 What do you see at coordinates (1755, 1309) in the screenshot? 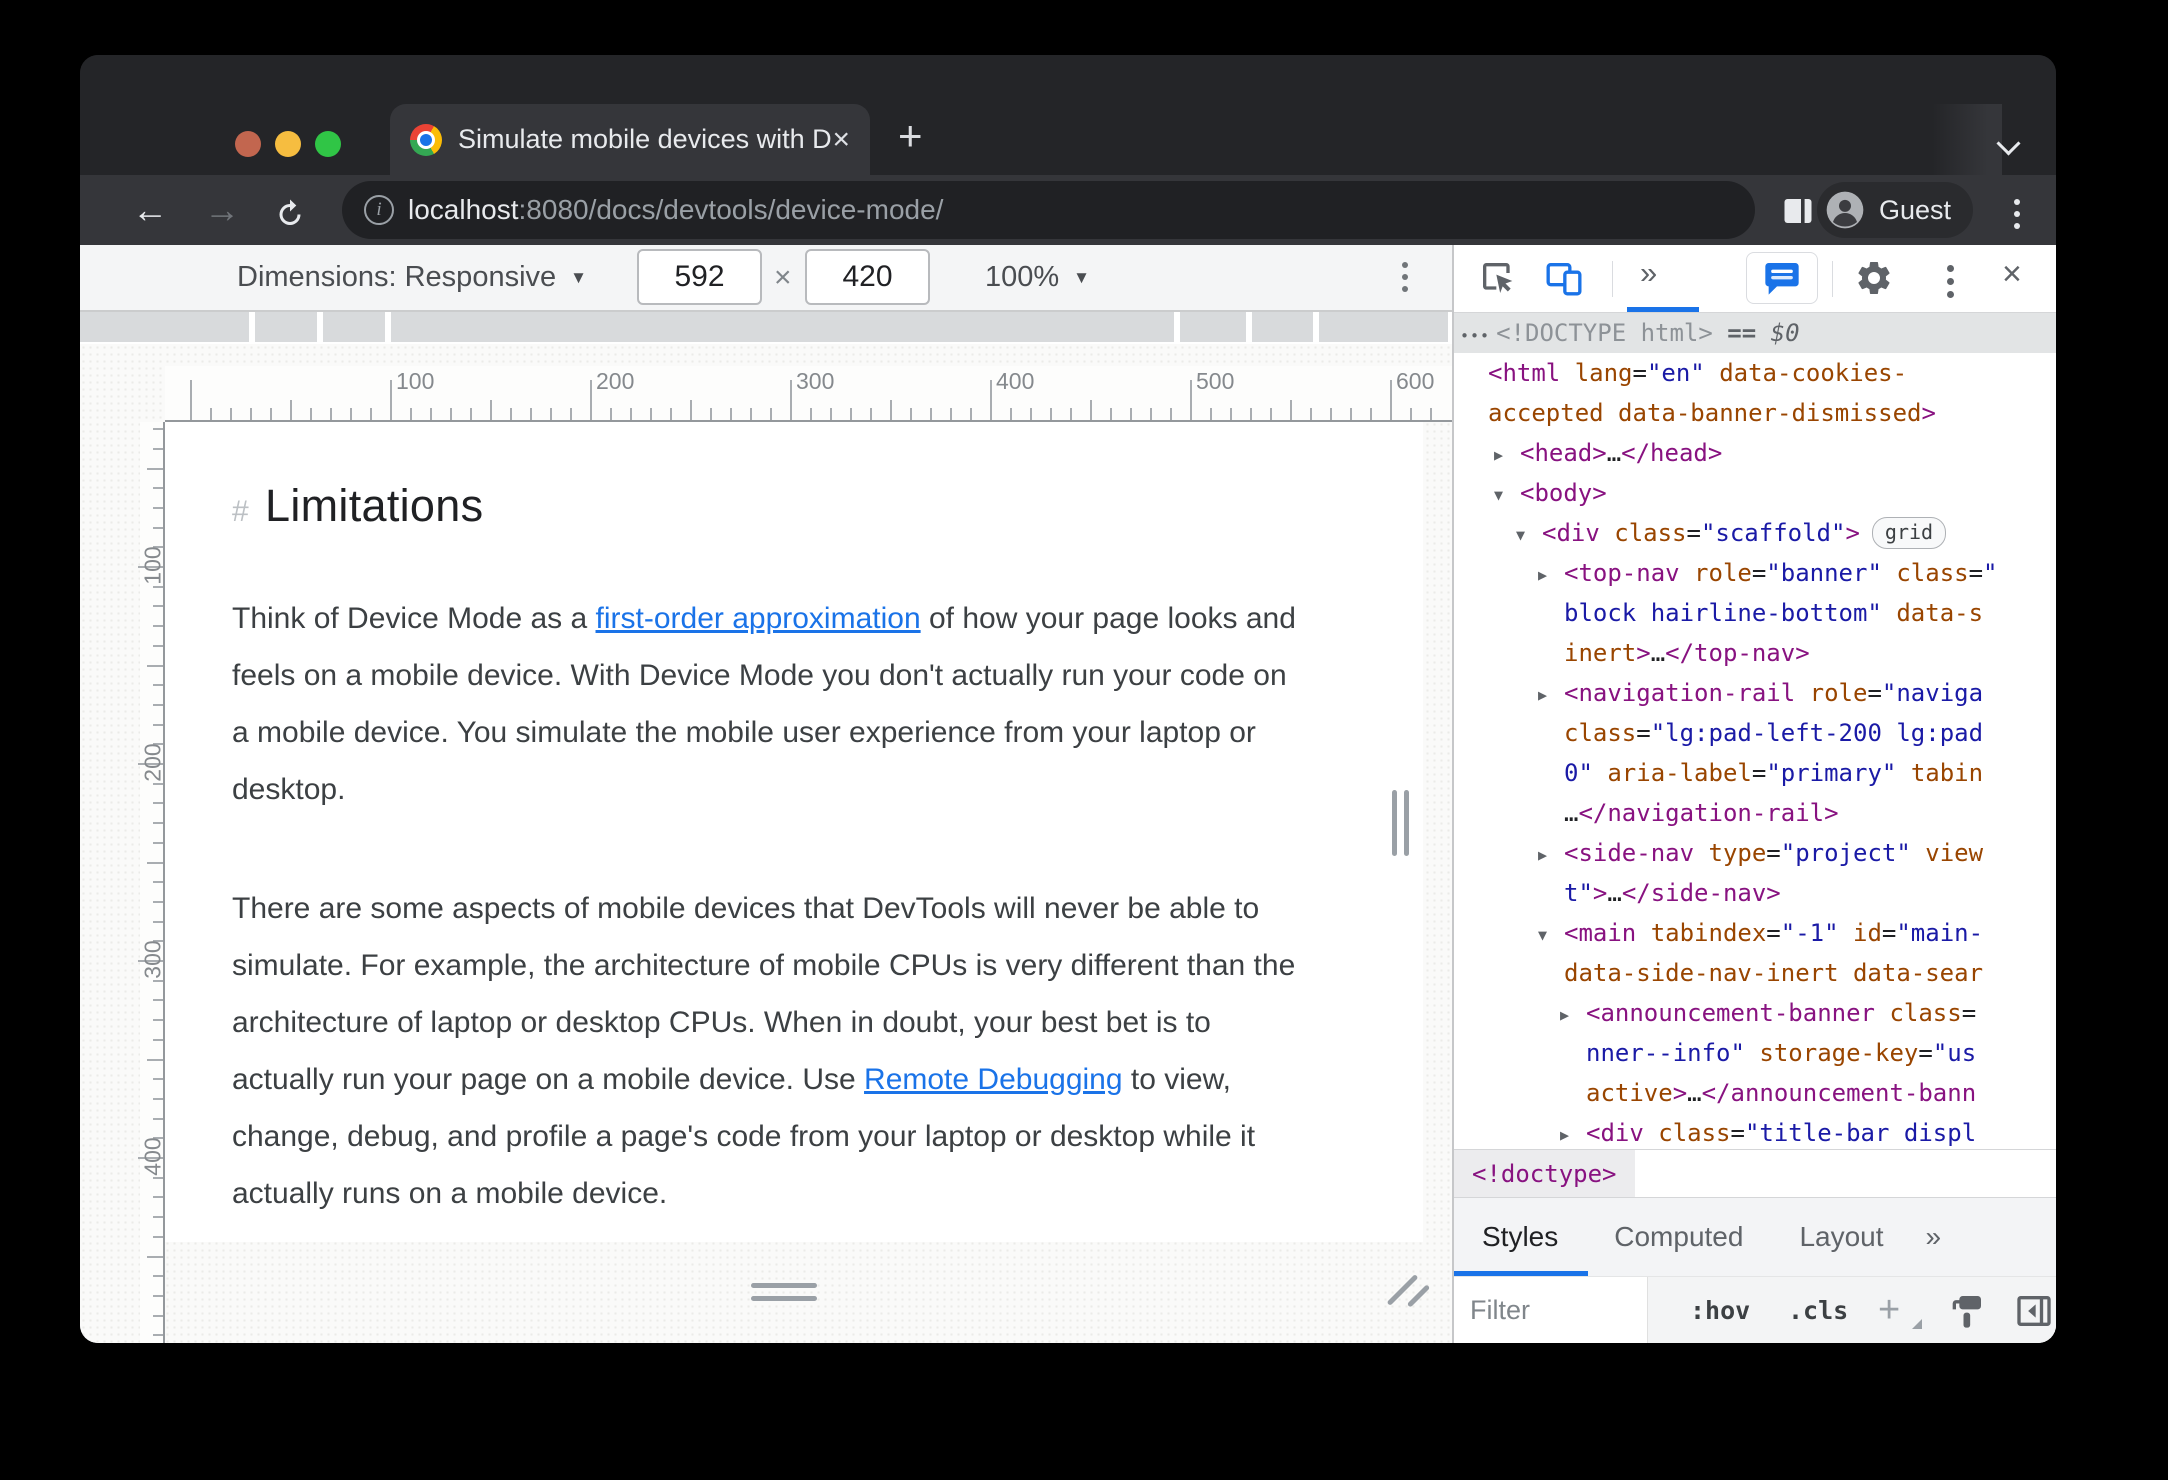
I see `styles-filter-bar: :hov .cls +` at bounding box center [1755, 1309].